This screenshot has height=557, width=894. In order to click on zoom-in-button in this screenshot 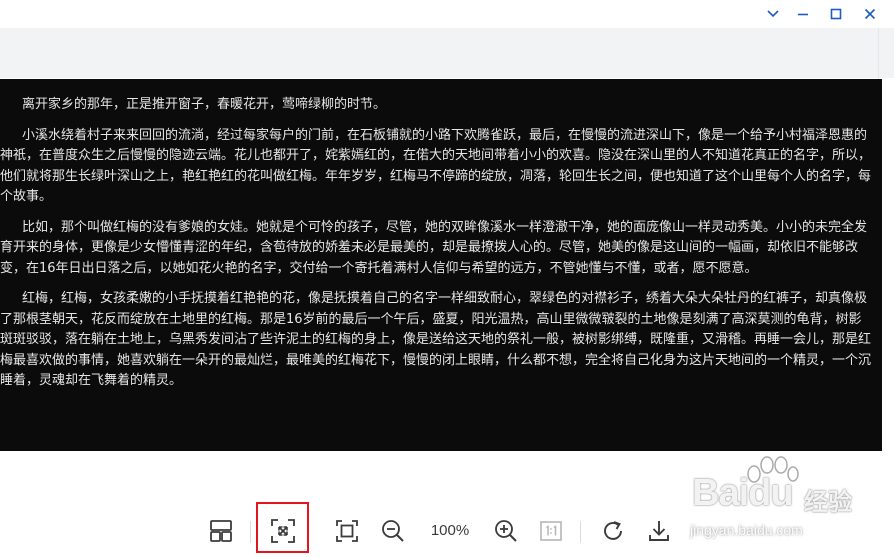, I will do `click(506, 531)`.